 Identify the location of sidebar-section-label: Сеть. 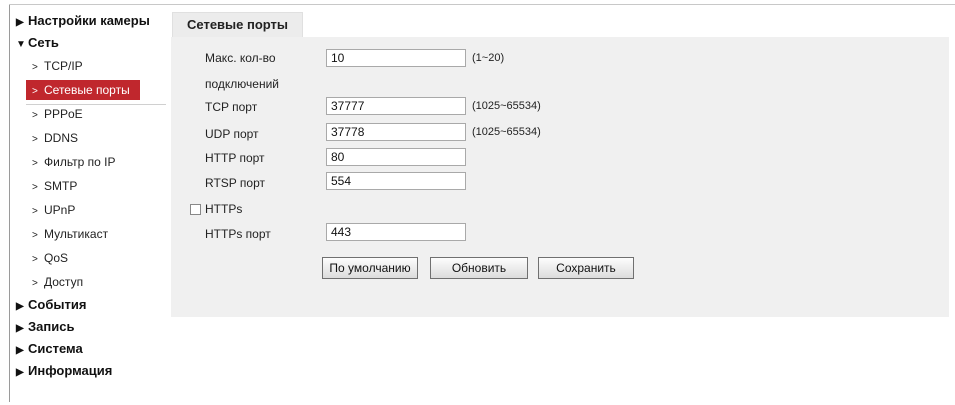
(43, 42).